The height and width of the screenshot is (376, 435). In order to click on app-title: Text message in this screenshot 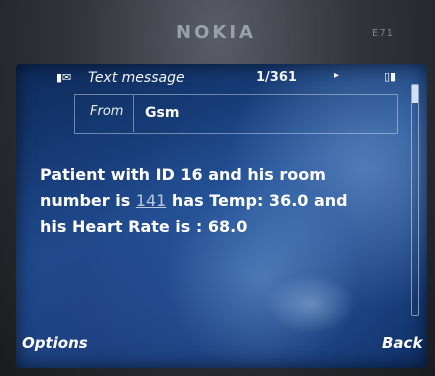, I will do `click(136, 78)`.